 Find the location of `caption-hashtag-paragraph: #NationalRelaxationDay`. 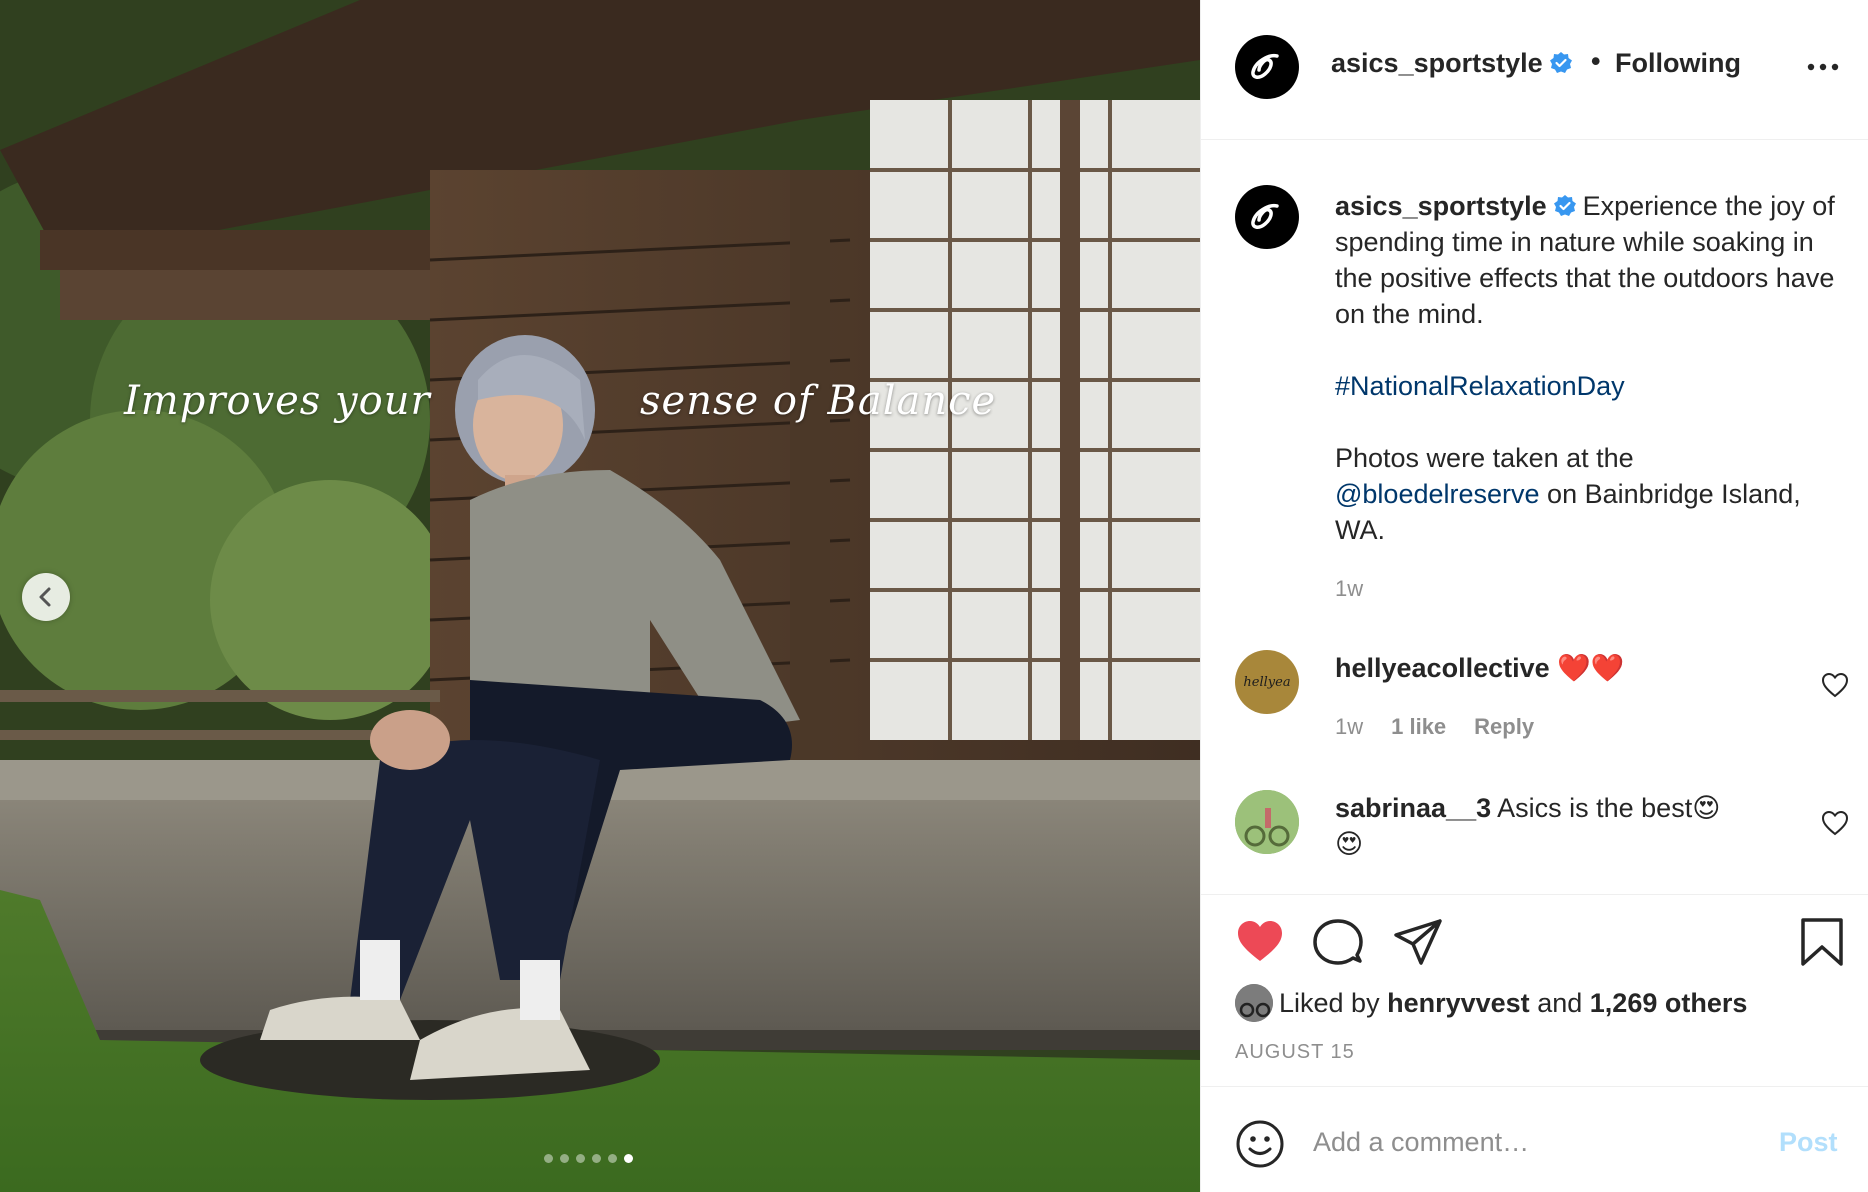

caption-hashtag-paragraph: #NationalRelaxationDay is located at coordinates (1590, 386).